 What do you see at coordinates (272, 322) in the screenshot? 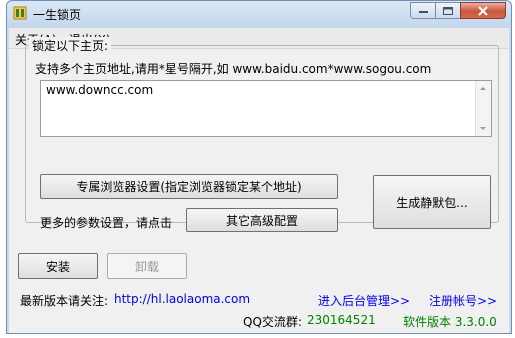
I see `qq-group-label: QQ交流群:` at bounding box center [272, 322].